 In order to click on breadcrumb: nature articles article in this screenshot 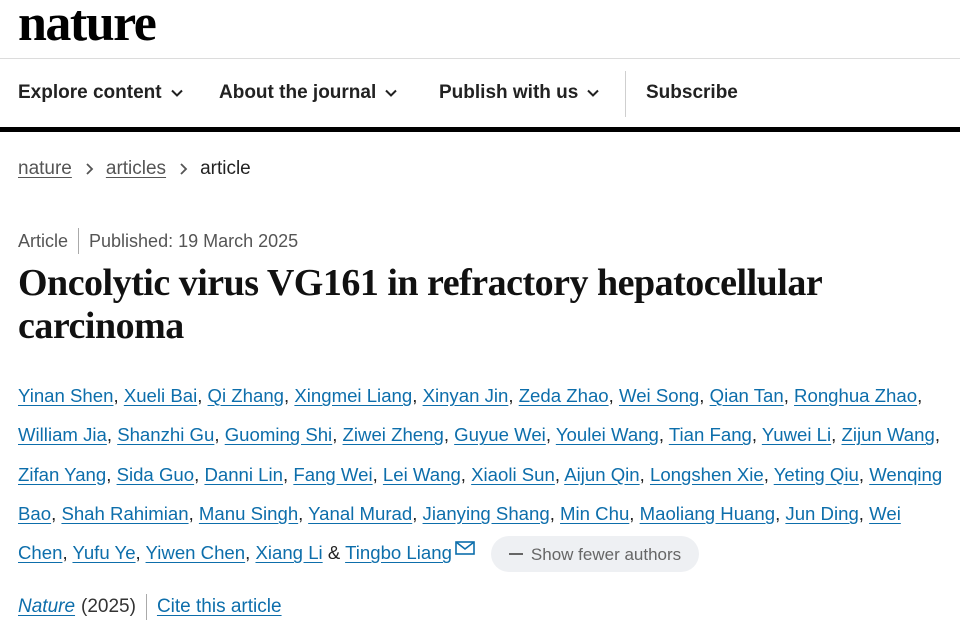, I will do `click(134, 169)`.